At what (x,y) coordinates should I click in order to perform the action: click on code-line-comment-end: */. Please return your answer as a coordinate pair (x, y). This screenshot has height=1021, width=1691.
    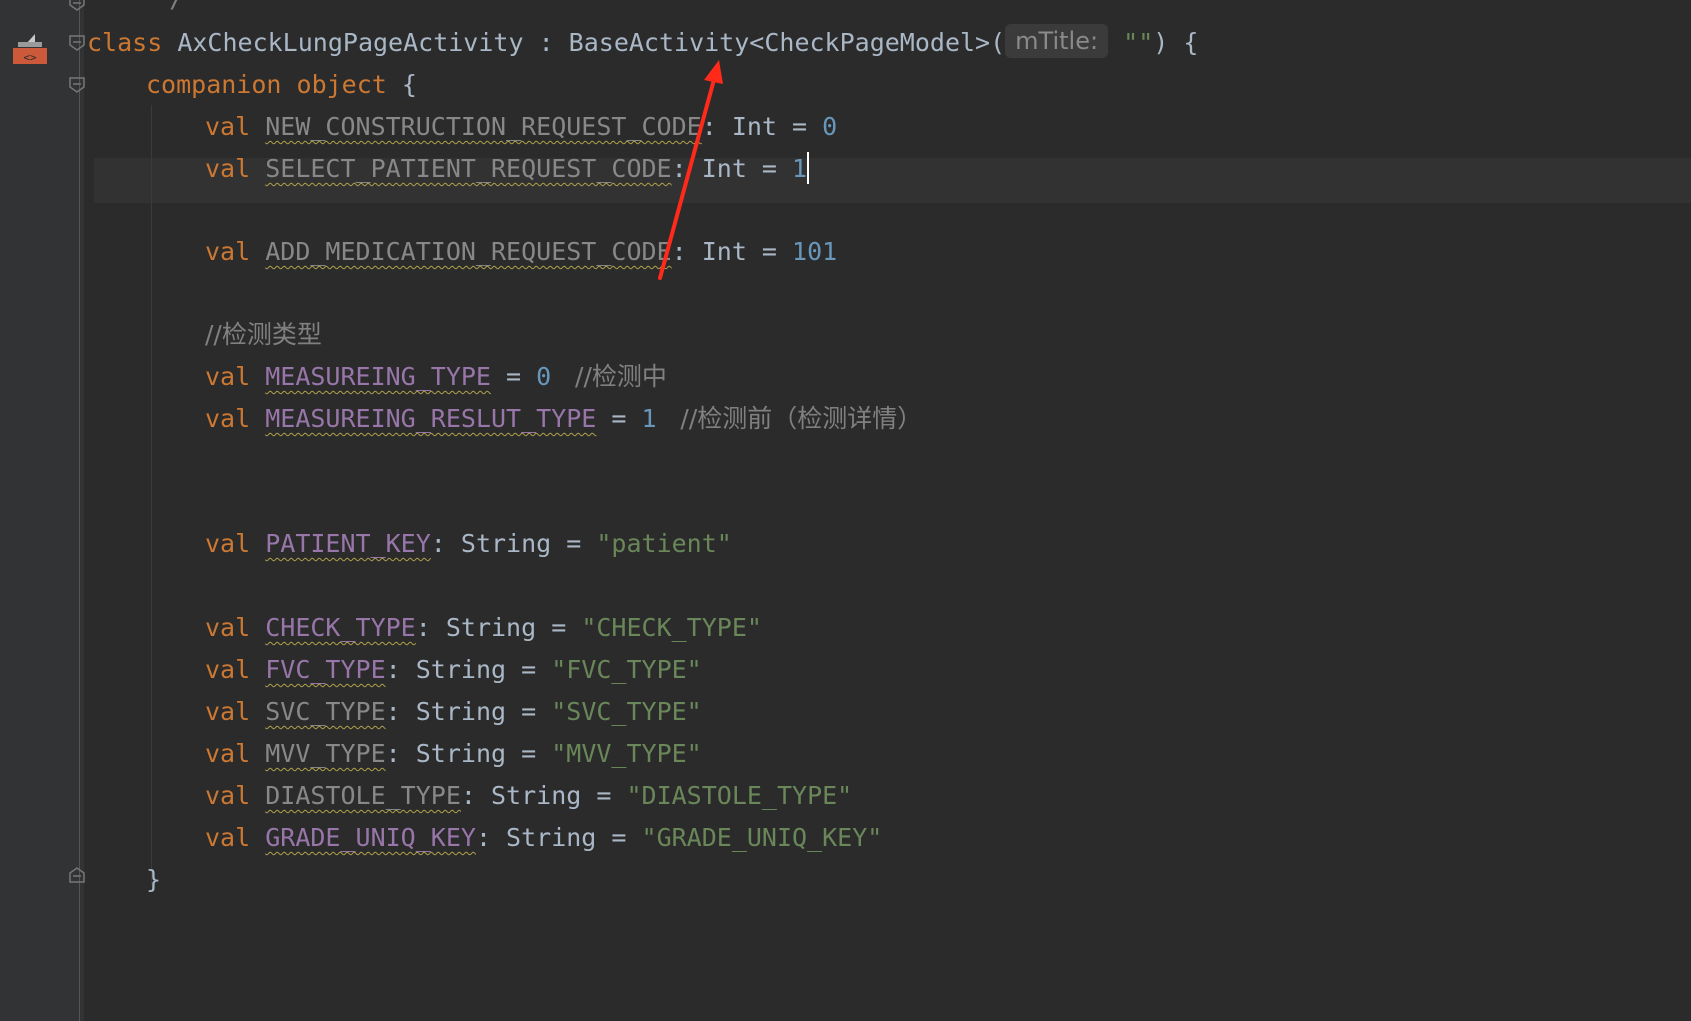
    Looking at the image, I should click on (139, 10).